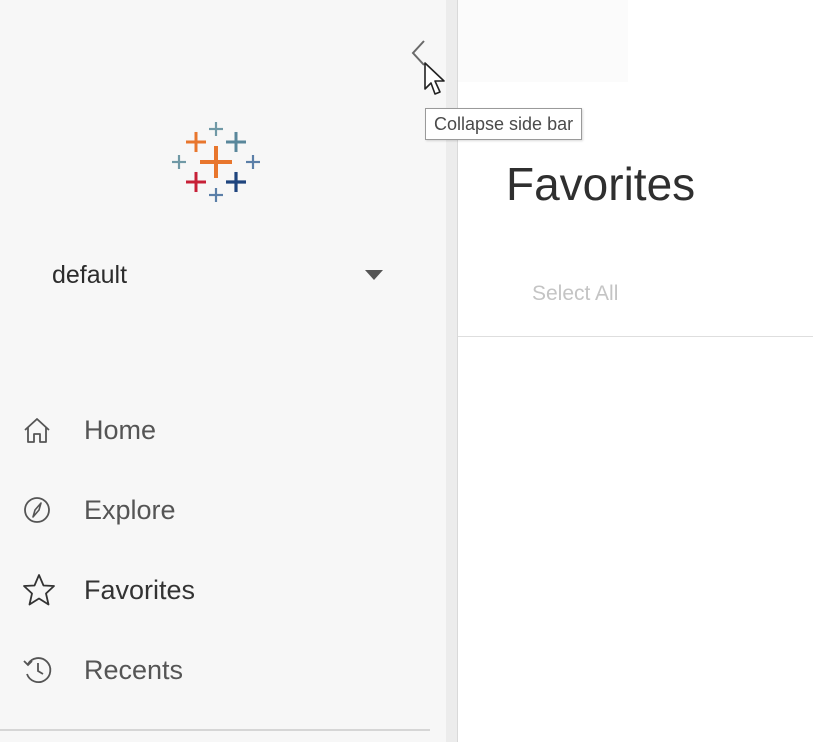  I want to click on sidebar-item-recents: Recents, so click(227, 670).